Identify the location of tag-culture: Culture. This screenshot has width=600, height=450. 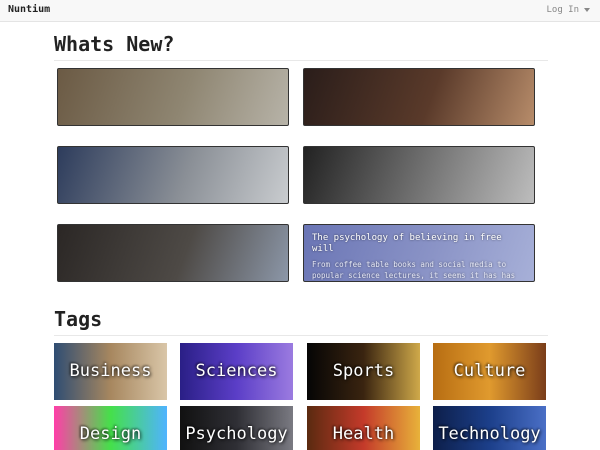
(489, 371).